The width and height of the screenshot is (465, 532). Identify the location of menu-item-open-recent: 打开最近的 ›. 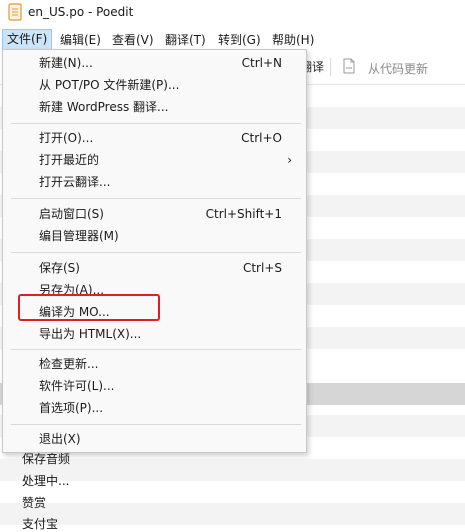
(154, 160).